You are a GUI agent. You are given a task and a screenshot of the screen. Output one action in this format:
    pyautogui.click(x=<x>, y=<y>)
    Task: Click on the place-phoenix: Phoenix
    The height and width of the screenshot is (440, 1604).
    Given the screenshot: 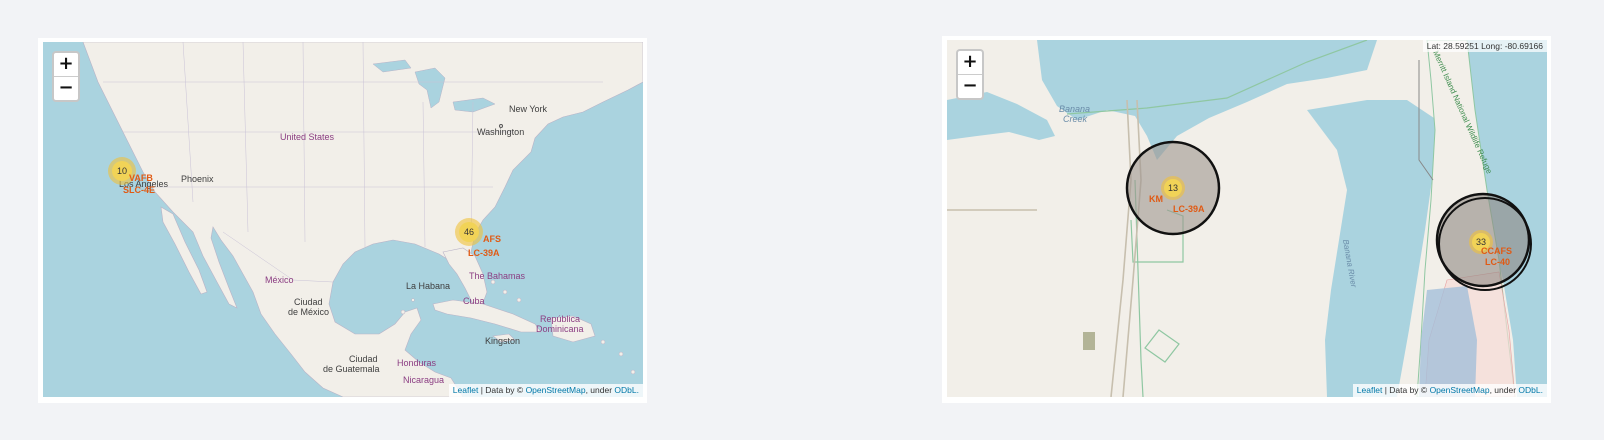 What is the action you would take?
    pyautogui.click(x=197, y=179)
    